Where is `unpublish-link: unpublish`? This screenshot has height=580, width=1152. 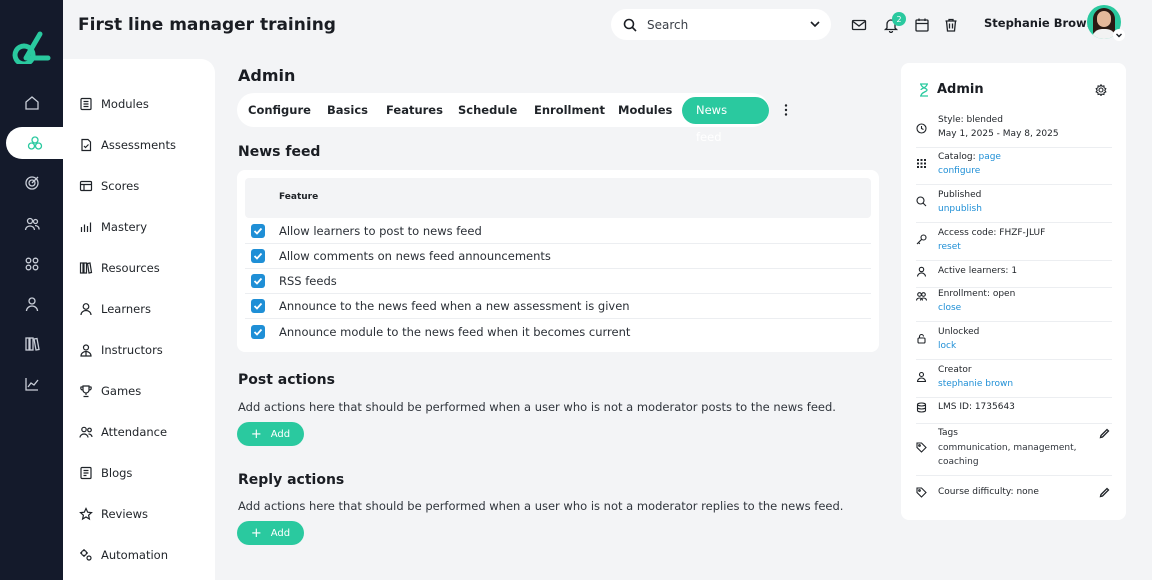
unpublish-link: unpublish is located at coordinates (960, 209).